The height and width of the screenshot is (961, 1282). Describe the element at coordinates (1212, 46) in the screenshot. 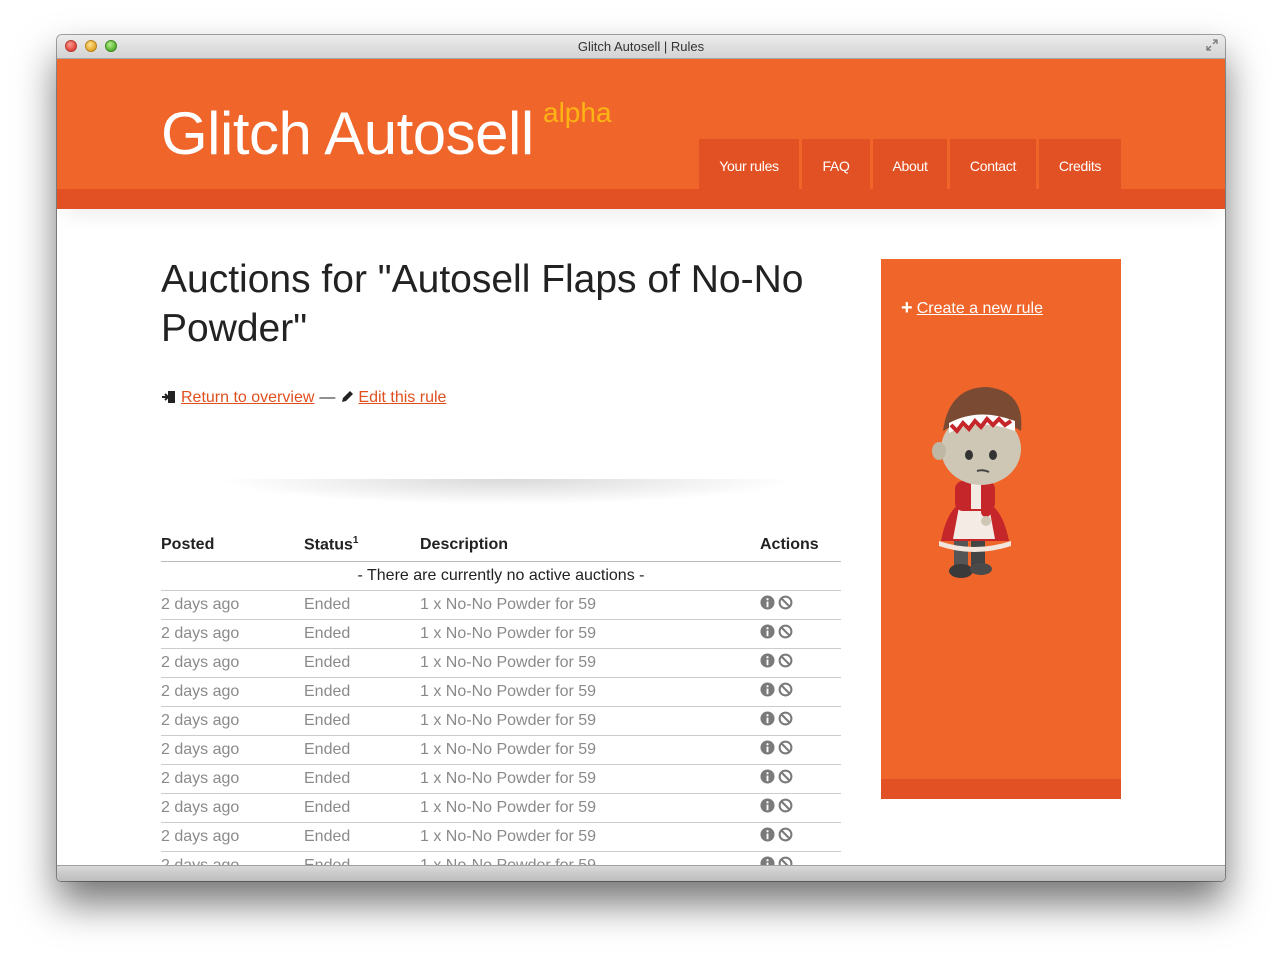

I see `fullscreen-icon` at that location.